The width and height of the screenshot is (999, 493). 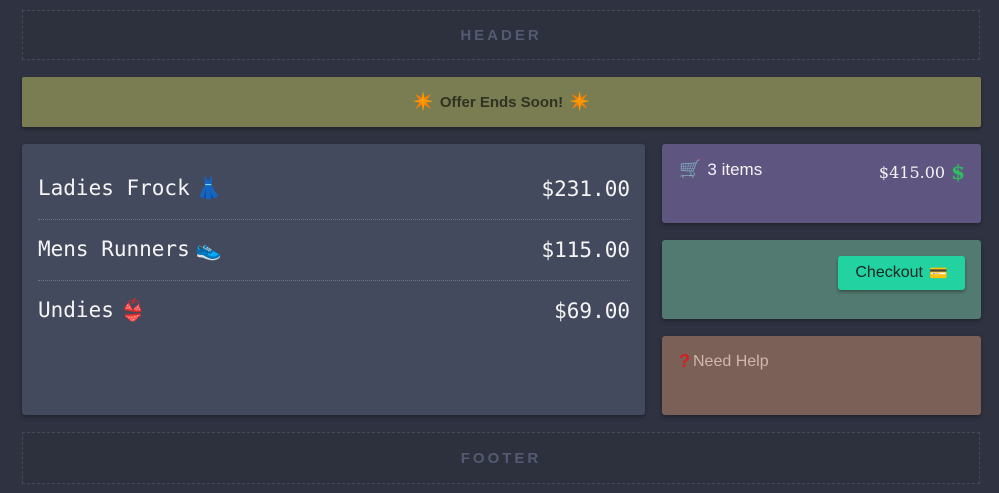 I want to click on dollar-icon: $, so click(x=958, y=172).